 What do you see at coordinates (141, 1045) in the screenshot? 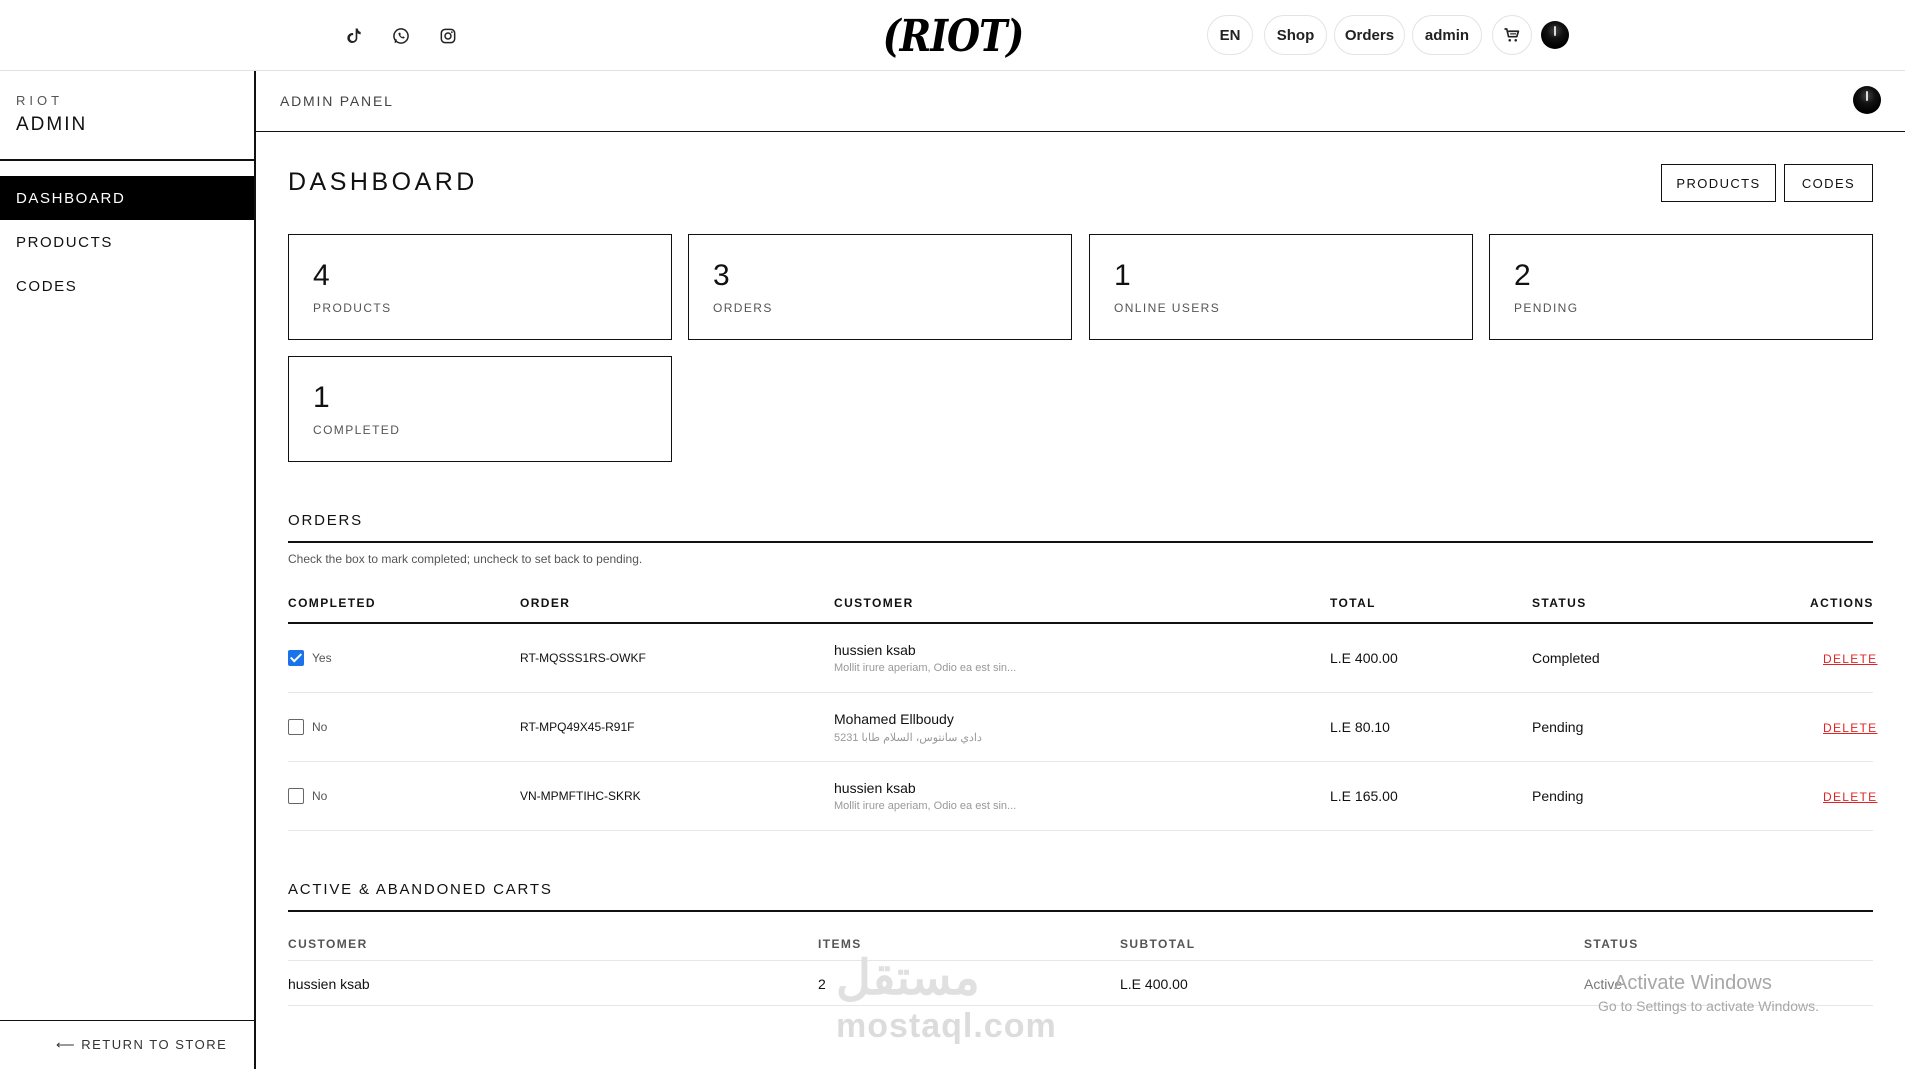
I see `return-to-store-link: ⟵ RETURN TO STORE` at bounding box center [141, 1045].